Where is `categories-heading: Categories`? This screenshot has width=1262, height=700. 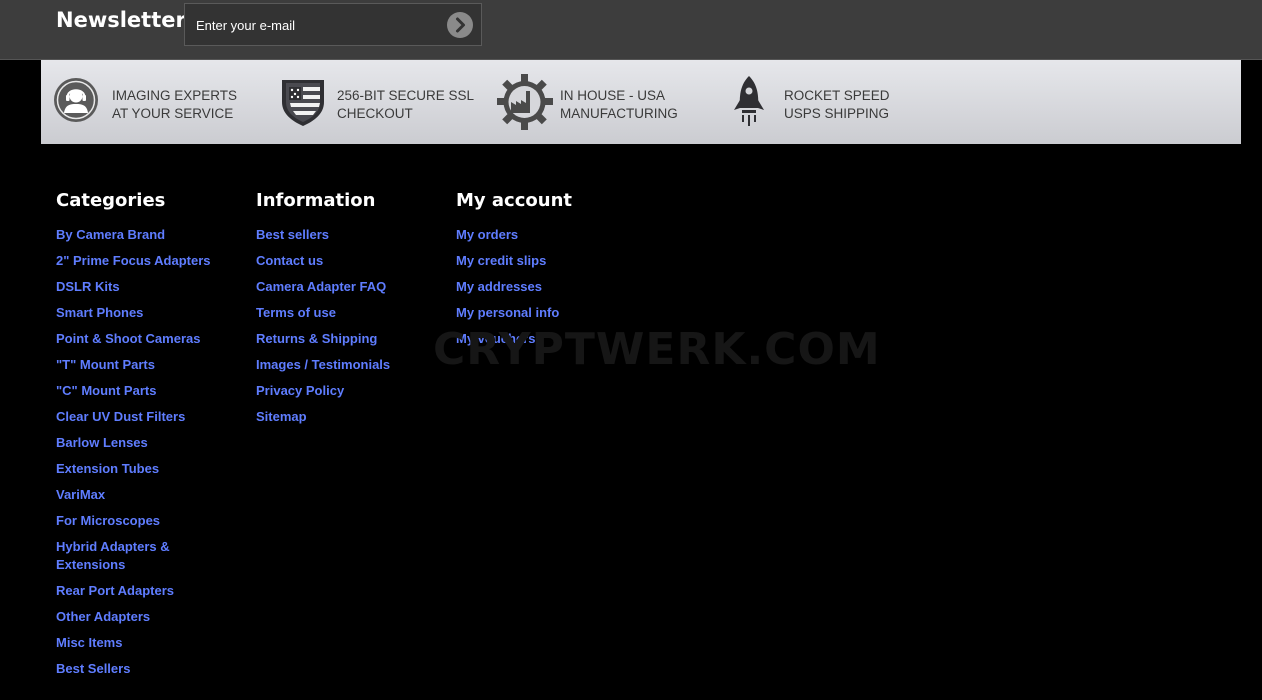 categories-heading: Categories is located at coordinates (111, 200).